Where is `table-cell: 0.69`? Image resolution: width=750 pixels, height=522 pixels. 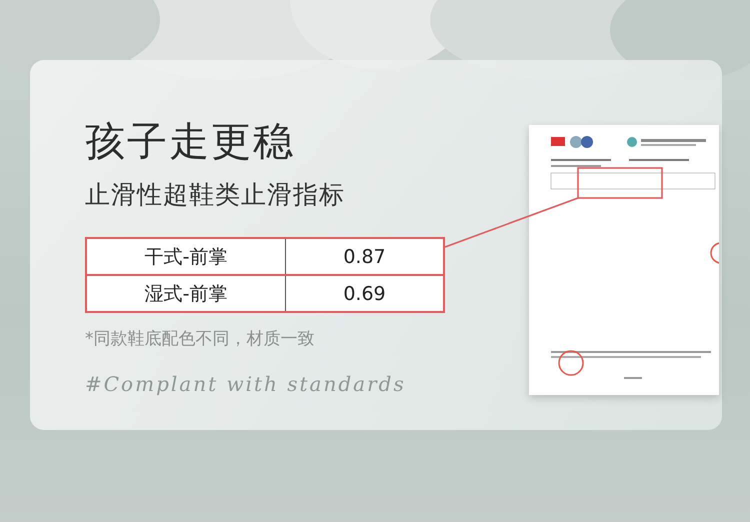 table-cell: 0.69 is located at coordinates (364, 293).